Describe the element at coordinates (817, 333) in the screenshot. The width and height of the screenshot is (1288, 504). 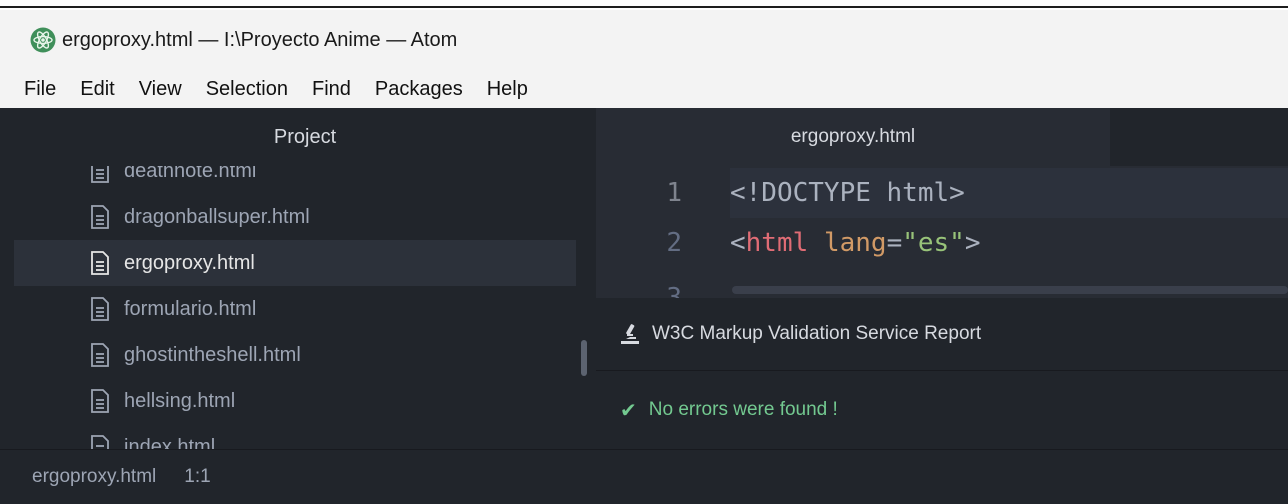
I see `validator-title: W3C Markup Validation Service Report` at that location.